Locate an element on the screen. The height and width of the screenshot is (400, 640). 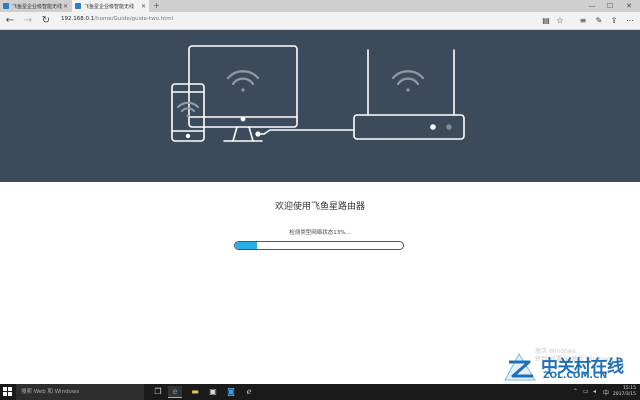
tab-2: 飞鱼星企业级智能无线 ✕ is located at coordinates (110, 6).